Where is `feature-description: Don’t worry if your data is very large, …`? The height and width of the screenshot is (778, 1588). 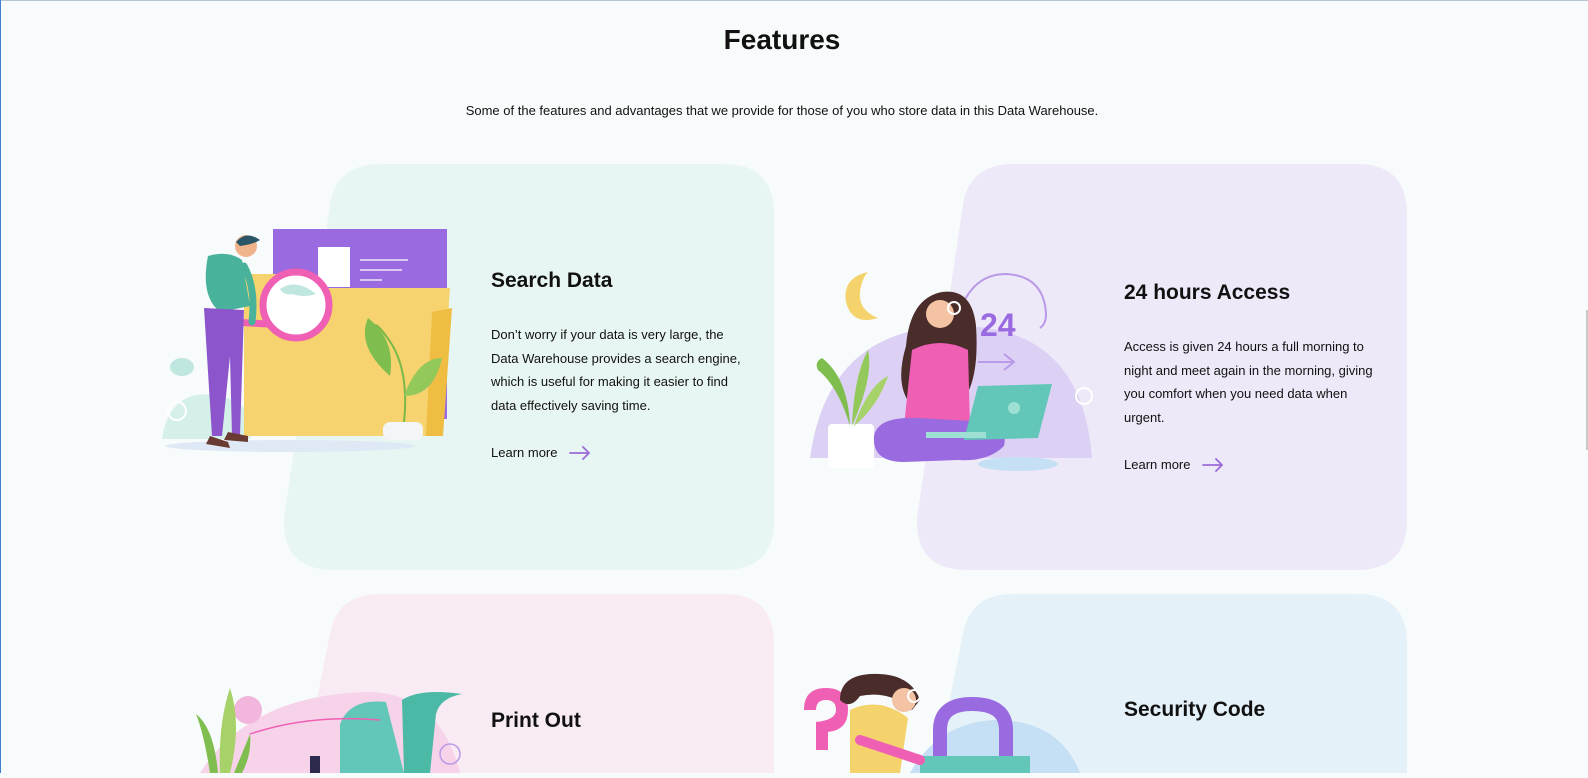
feature-description: Don’t worry if your data is very large, … is located at coordinates (616, 370).